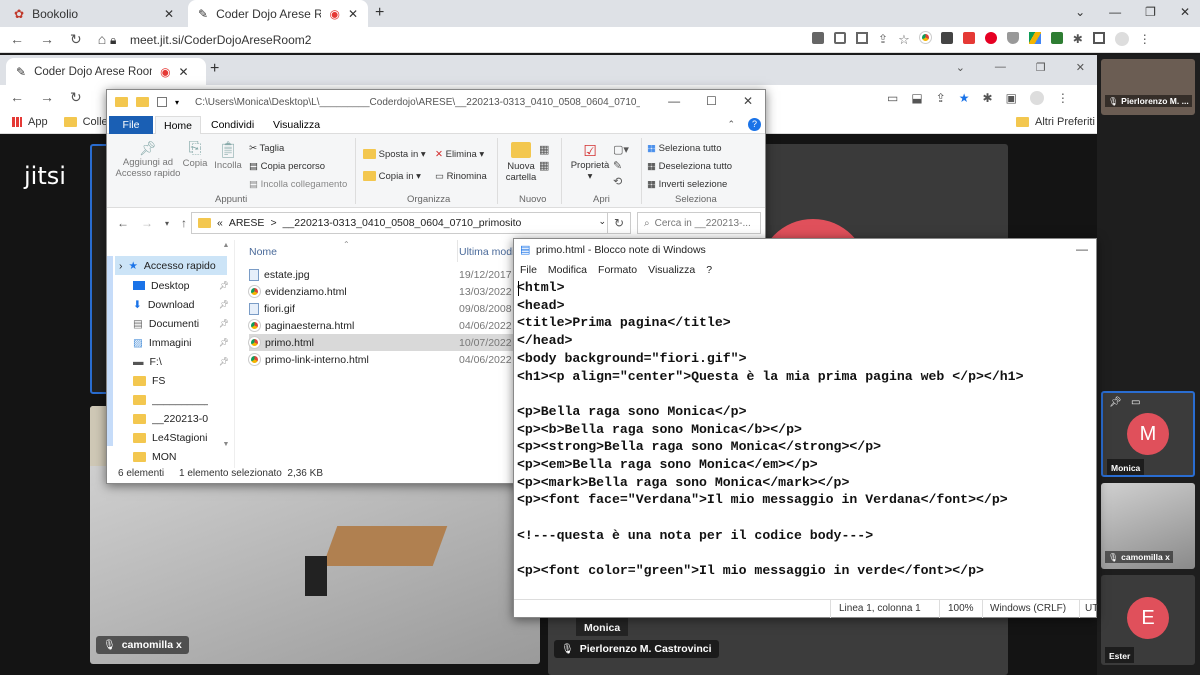 Image resolution: width=1200 pixels, height=675 pixels. Describe the element at coordinates (181, 285) in the screenshot. I see `sidebar-item: Desktop 📌︎` at that location.